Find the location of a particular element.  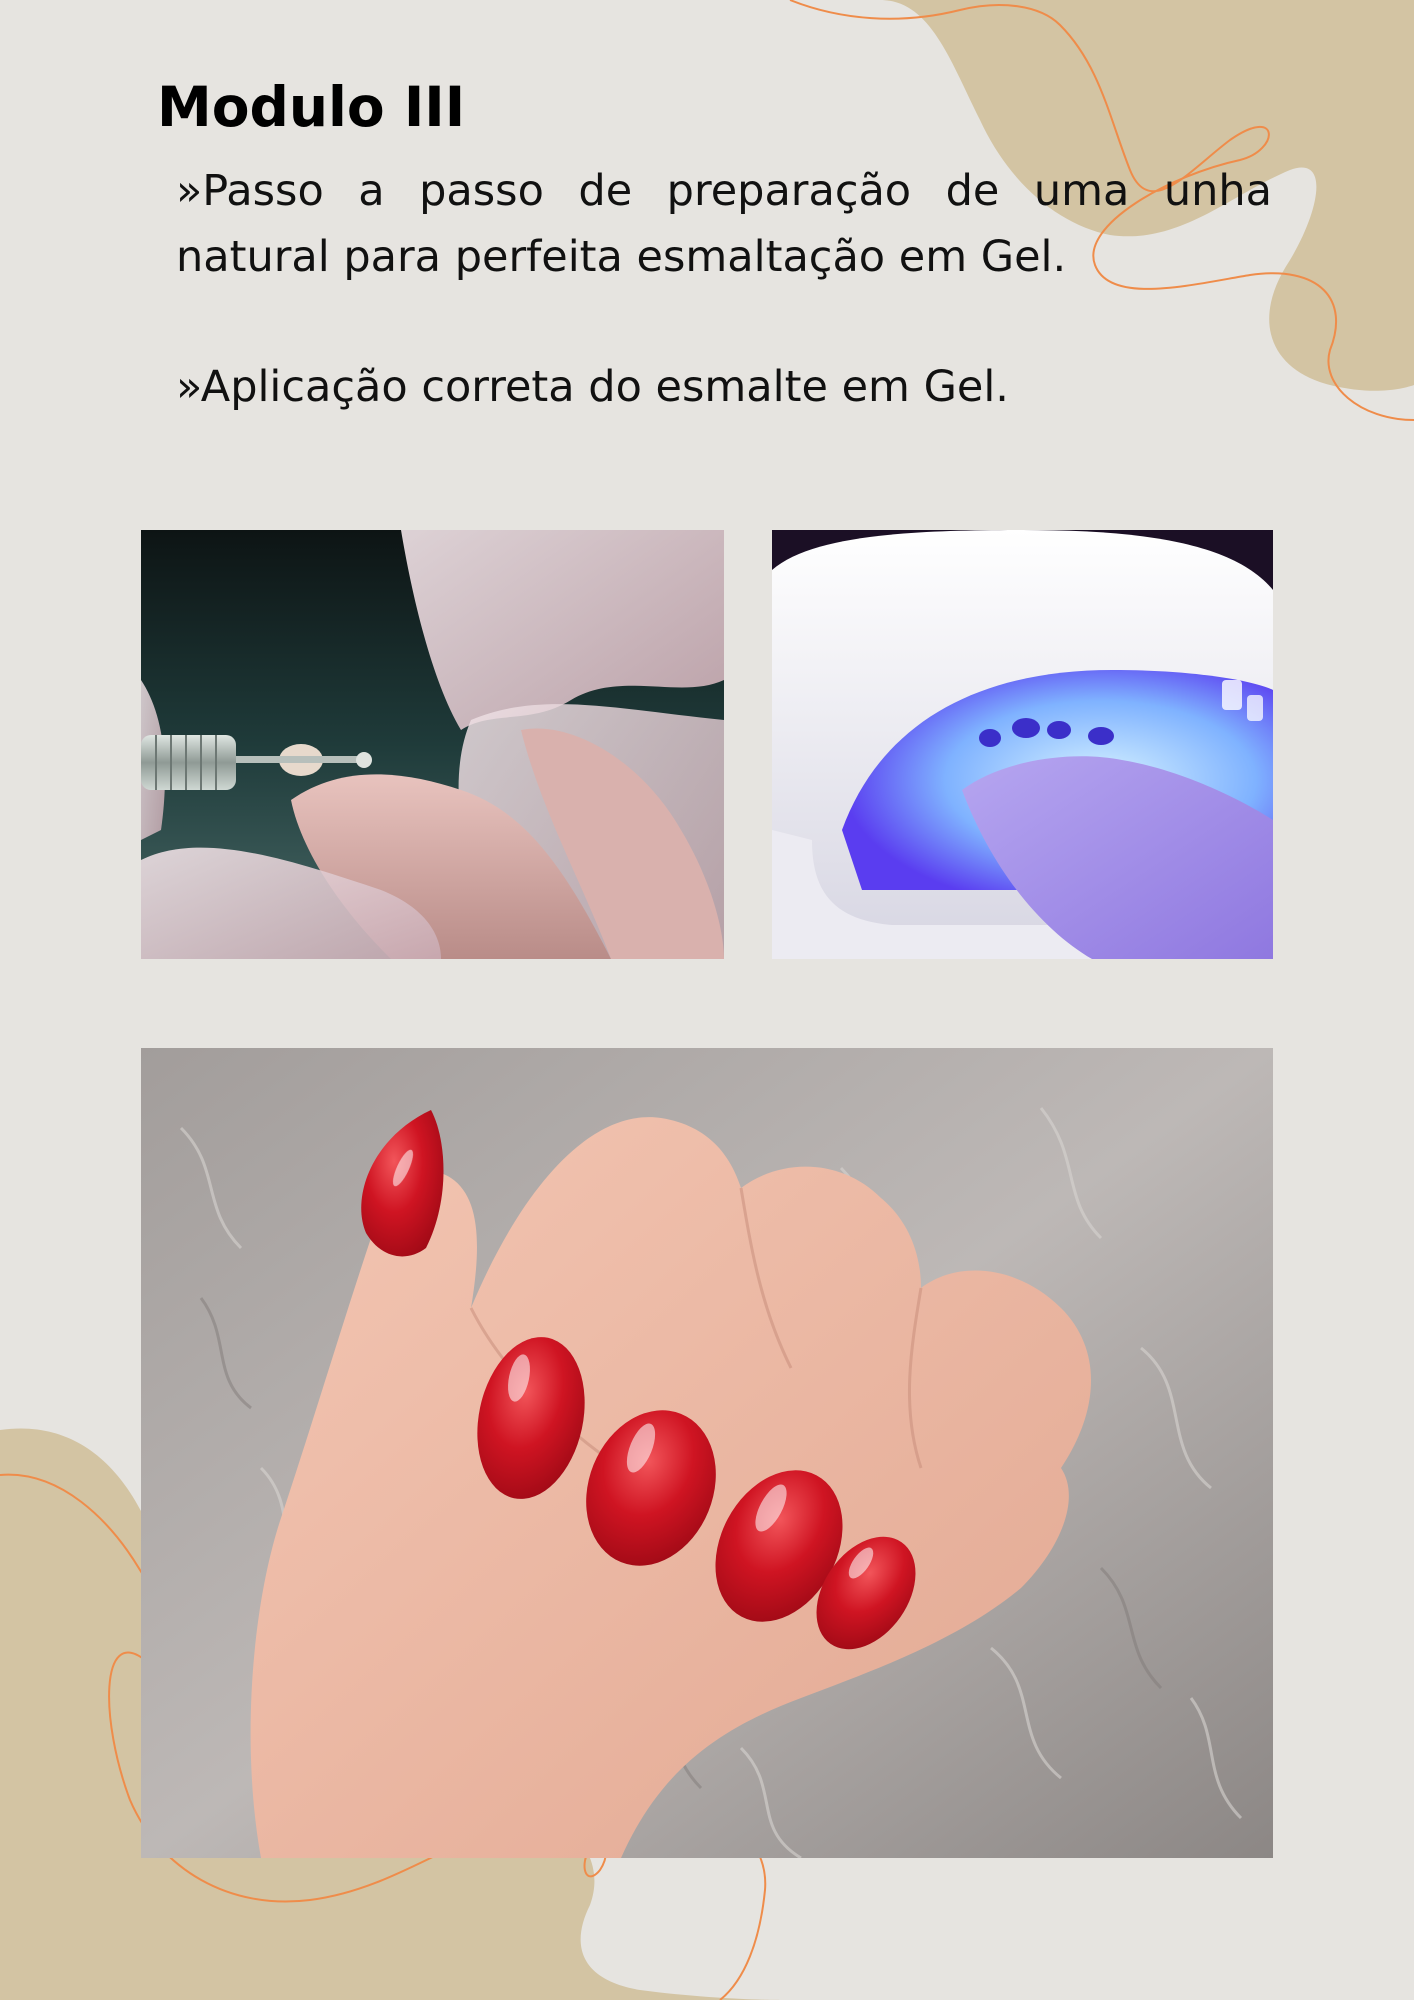

page-title: Modulo III is located at coordinates (311, 107).